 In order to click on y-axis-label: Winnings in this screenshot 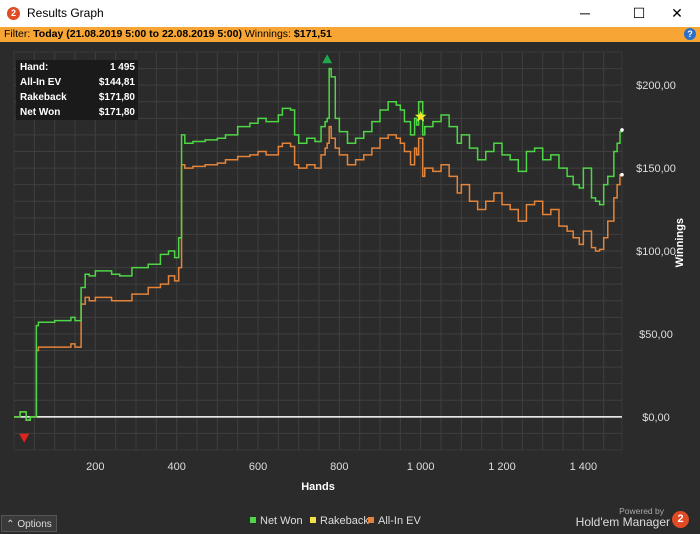, I will do `click(680, 242)`.